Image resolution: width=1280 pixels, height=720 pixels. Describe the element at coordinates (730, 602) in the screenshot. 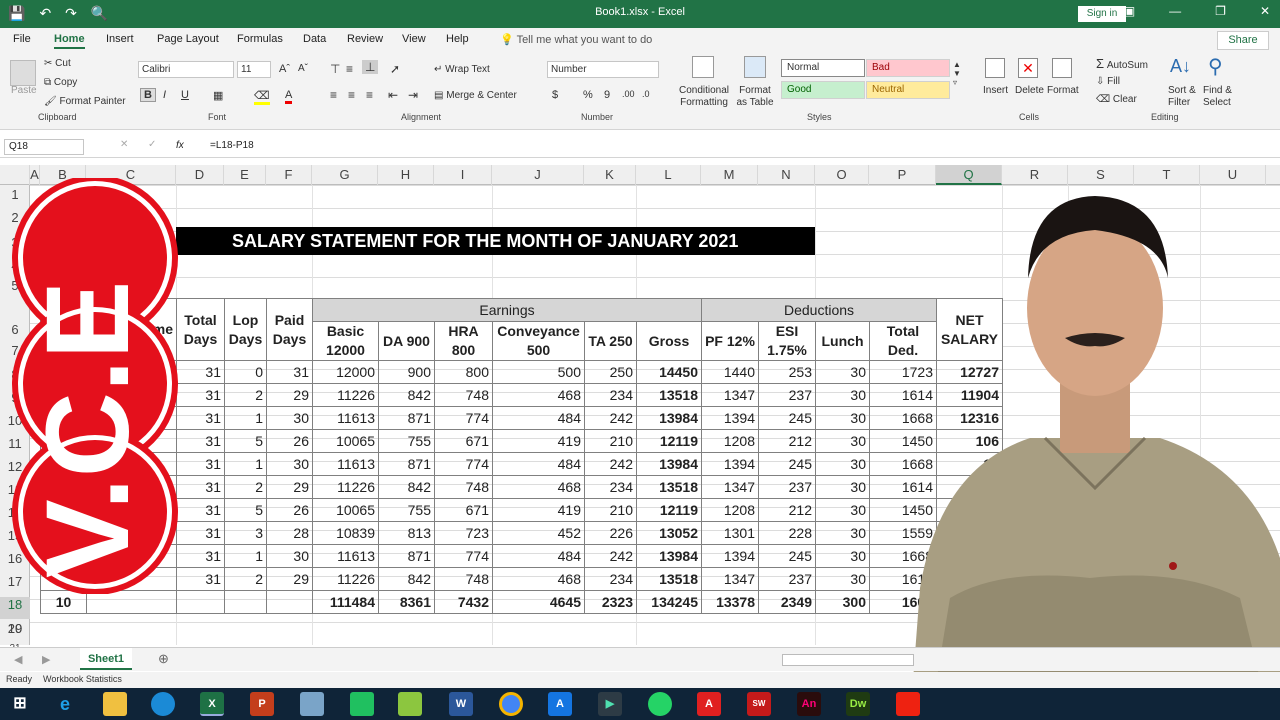

I see `total-pf: 13378` at that location.